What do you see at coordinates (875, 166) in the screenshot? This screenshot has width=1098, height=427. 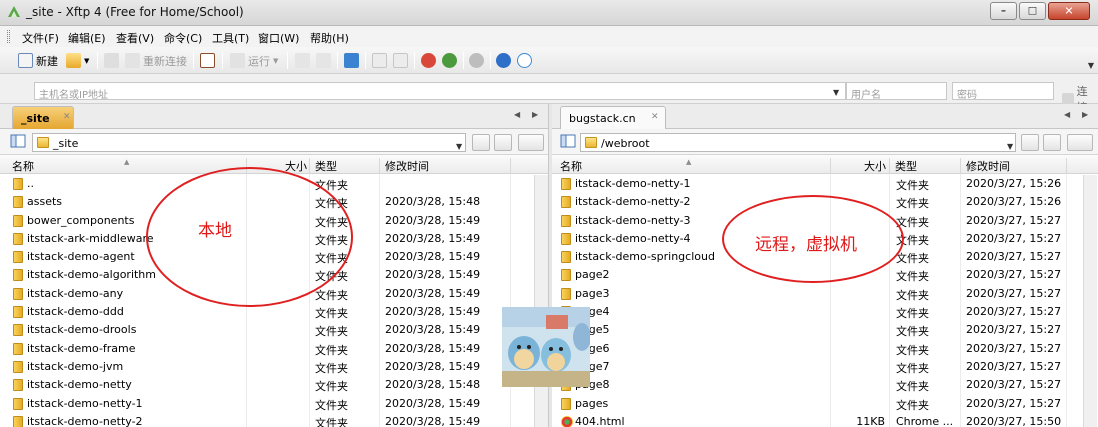 I see `col-size-header: 大小` at bounding box center [875, 166].